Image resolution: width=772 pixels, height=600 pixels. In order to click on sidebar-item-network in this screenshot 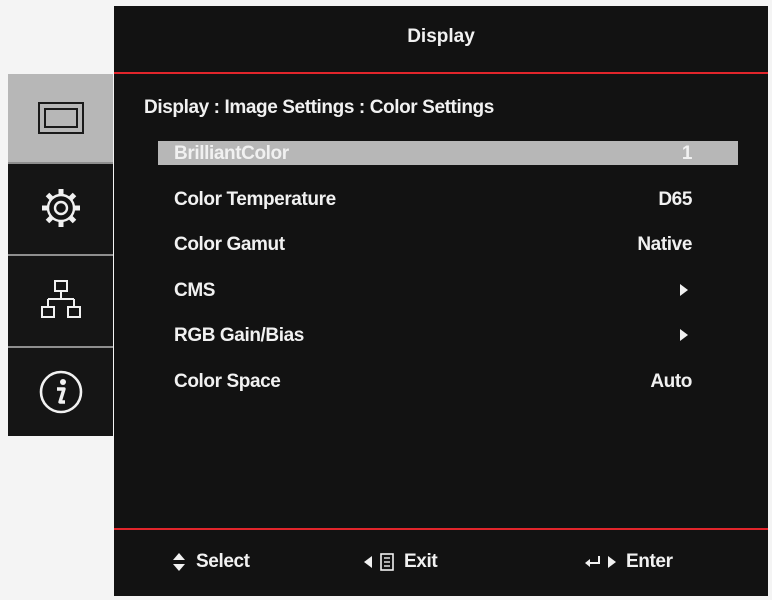, I will do `click(60, 300)`.